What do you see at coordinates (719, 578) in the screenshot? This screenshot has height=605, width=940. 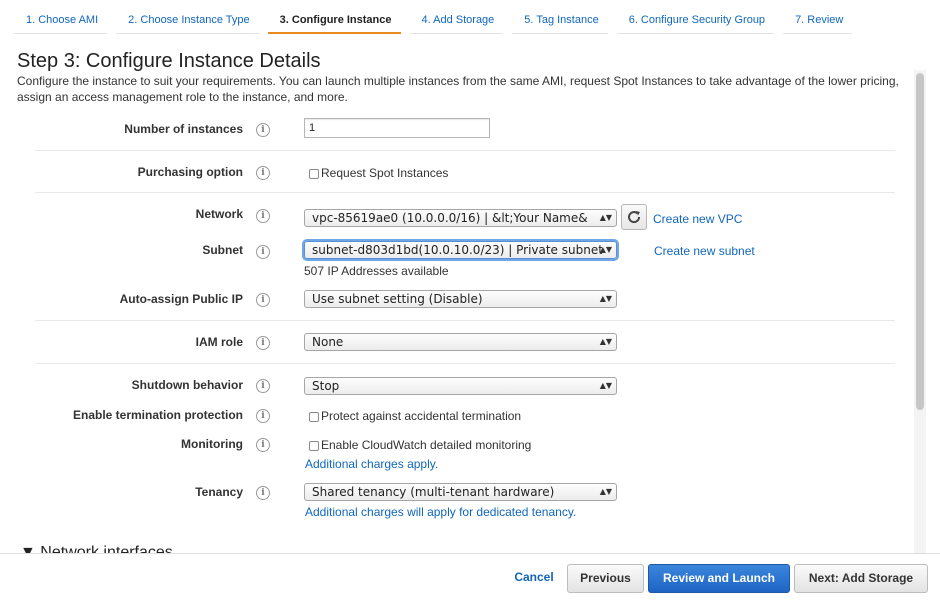 I see `review-and-launch-button: Review and Launch` at bounding box center [719, 578].